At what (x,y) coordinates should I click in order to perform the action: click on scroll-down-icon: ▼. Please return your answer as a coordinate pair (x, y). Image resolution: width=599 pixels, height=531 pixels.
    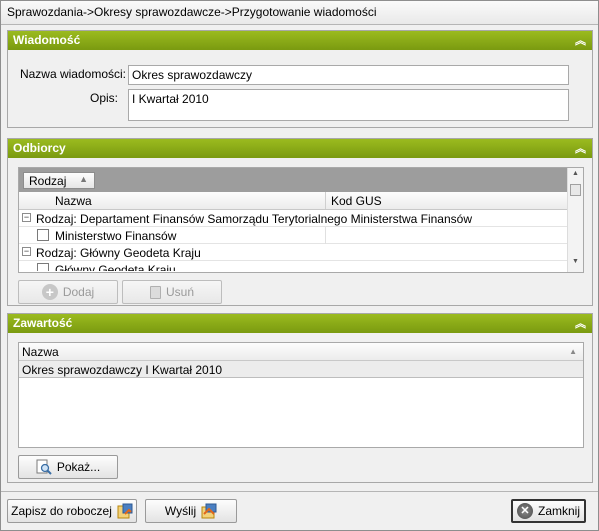
    Looking at the image, I should click on (575, 264).